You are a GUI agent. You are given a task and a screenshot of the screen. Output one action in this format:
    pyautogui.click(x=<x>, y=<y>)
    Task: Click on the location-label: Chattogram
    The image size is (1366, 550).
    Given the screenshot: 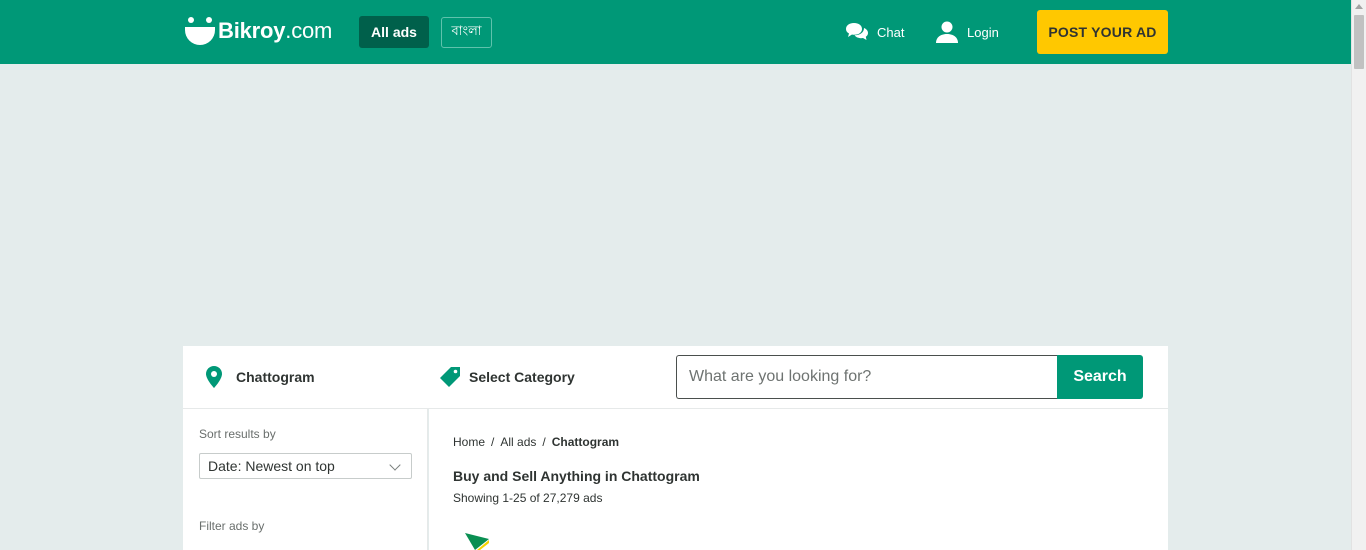 What is the action you would take?
    pyautogui.click(x=275, y=377)
    